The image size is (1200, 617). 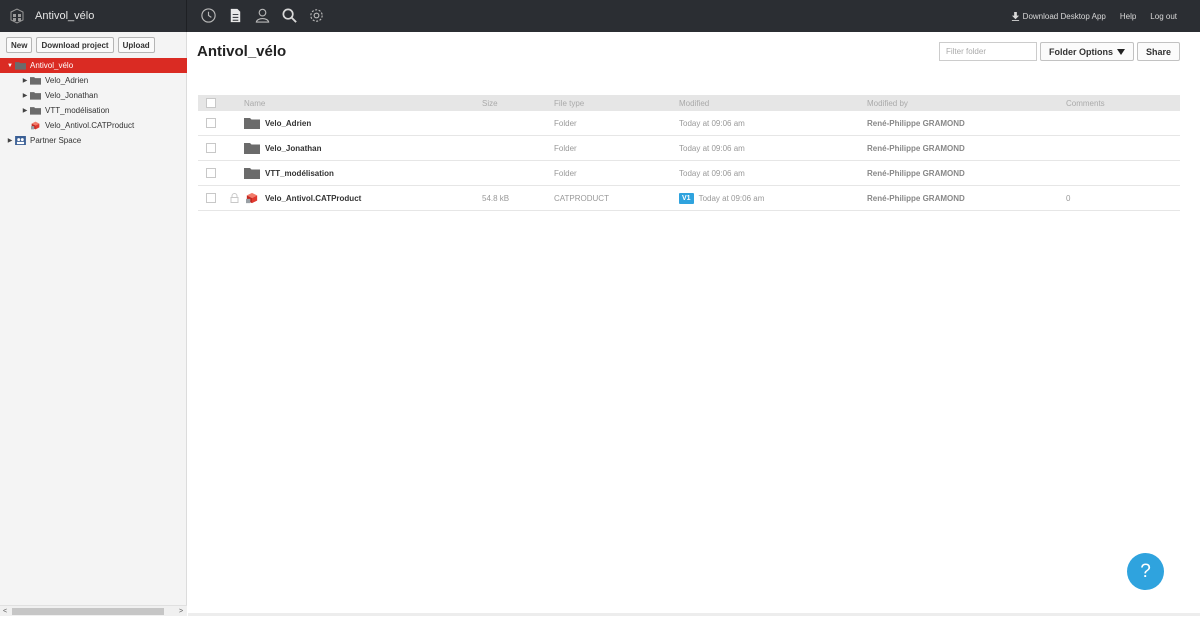 I want to click on row-file-type: CATPRODUCT, so click(x=581, y=198).